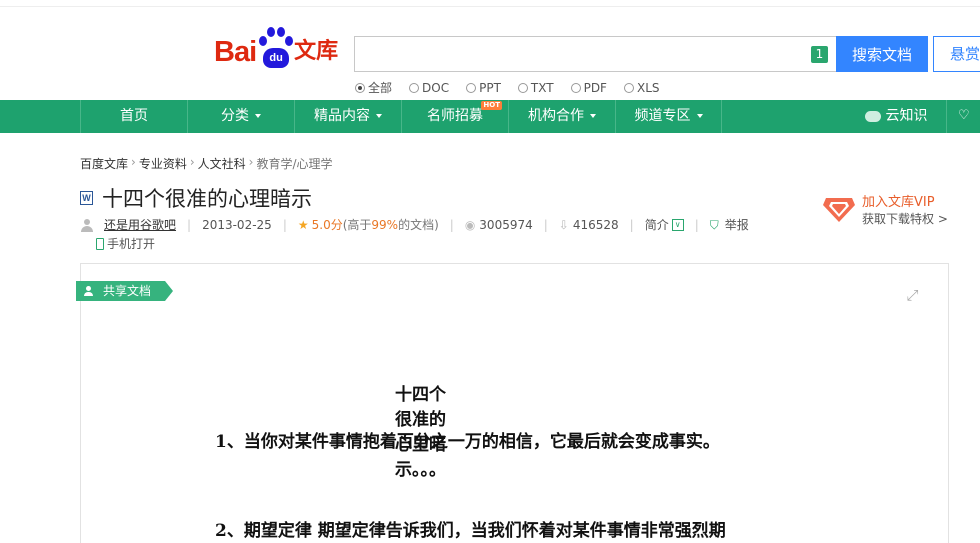 This screenshot has height=543, width=980. What do you see at coordinates (819, 54) in the screenshot?
I see `search-badge: 1` at bounding box center [819, 54].